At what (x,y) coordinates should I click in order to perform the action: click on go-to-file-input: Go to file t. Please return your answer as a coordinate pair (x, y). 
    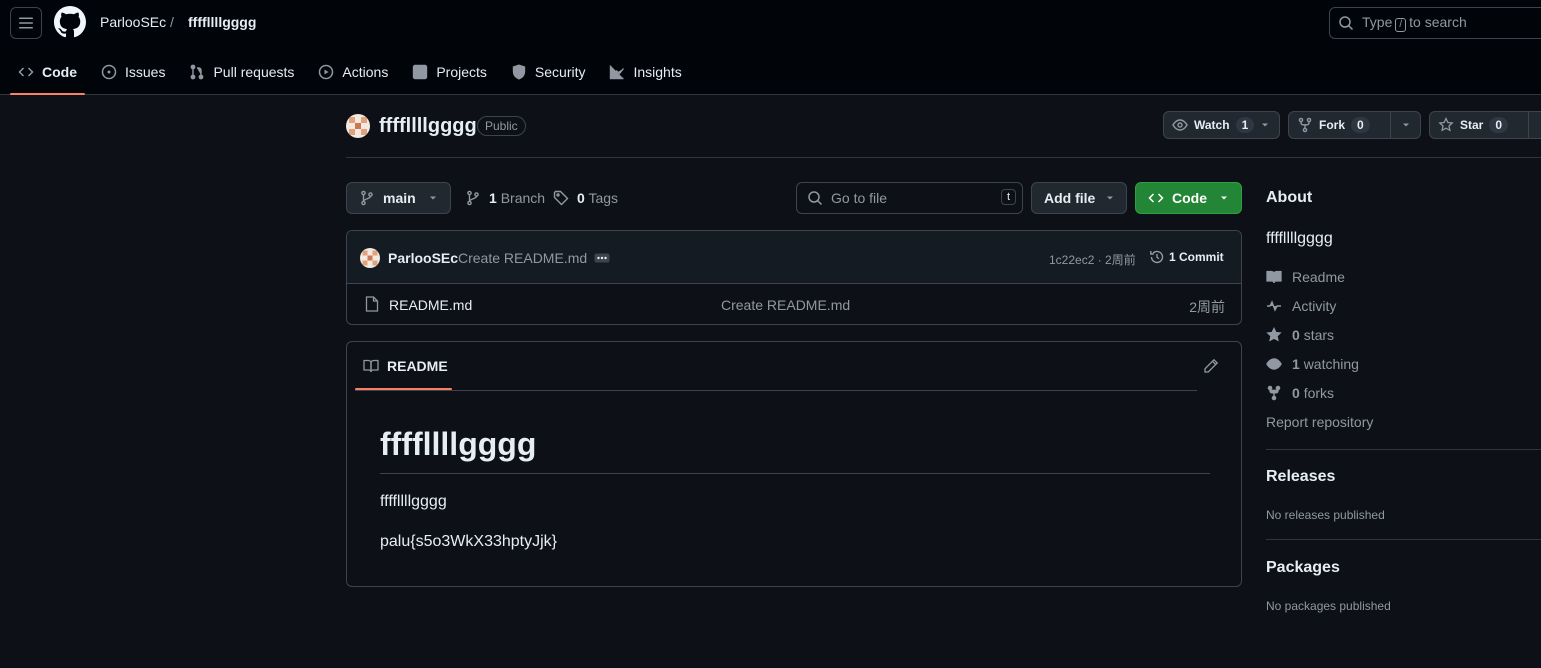
    Looking at the image, I should click on (909, 198).